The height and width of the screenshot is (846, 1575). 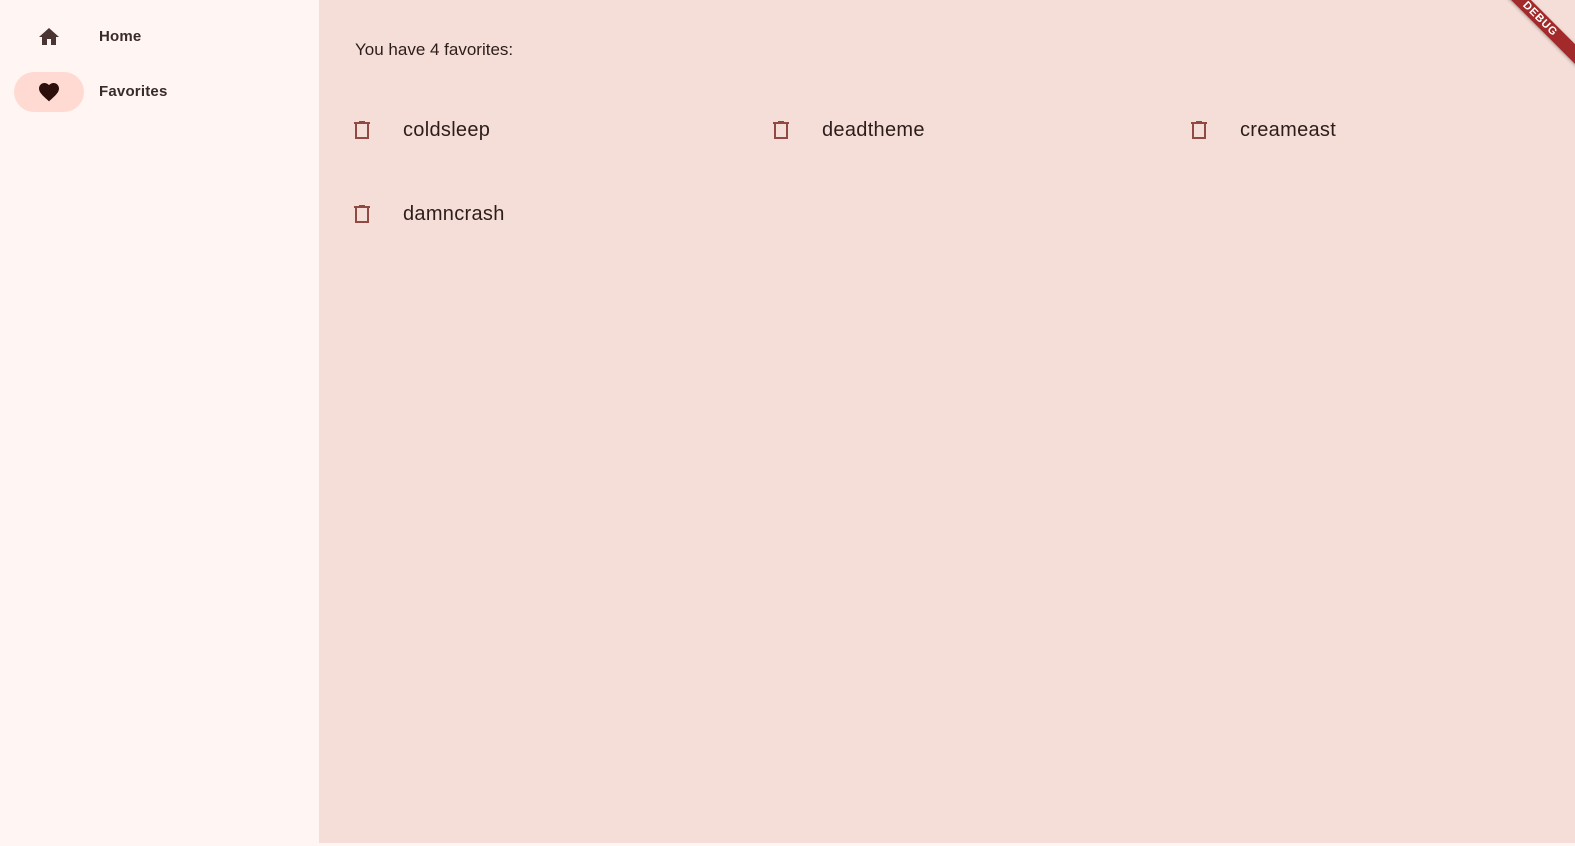 I want to click on favorite-item: coldsleep, so click(x=509, y=130).